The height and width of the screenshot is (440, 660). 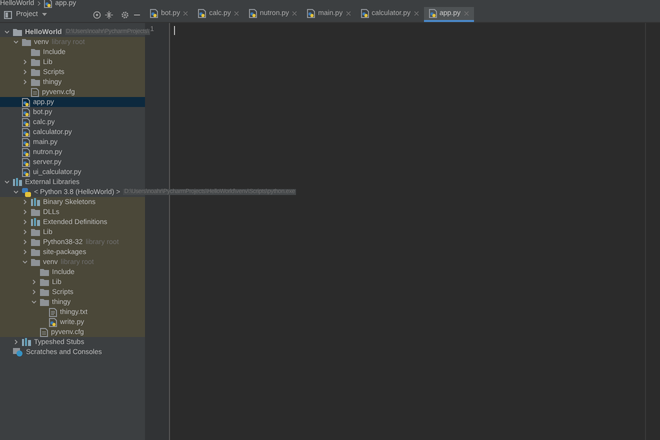 I want to click on scratch-icon, so click(x=18, y=352).